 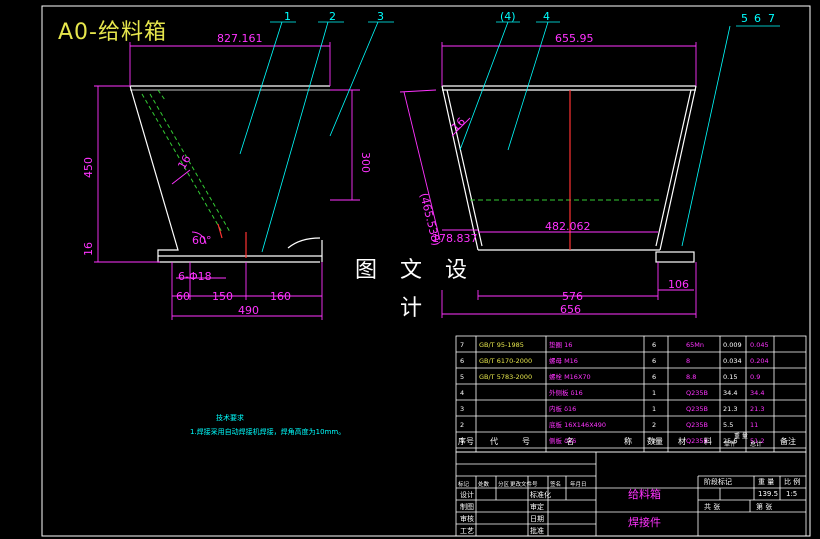 What do you see at coordinates (759, 345) in the screenshot?
I see `bom-cell-w2: 0.045` at bounding box center [759, 345].